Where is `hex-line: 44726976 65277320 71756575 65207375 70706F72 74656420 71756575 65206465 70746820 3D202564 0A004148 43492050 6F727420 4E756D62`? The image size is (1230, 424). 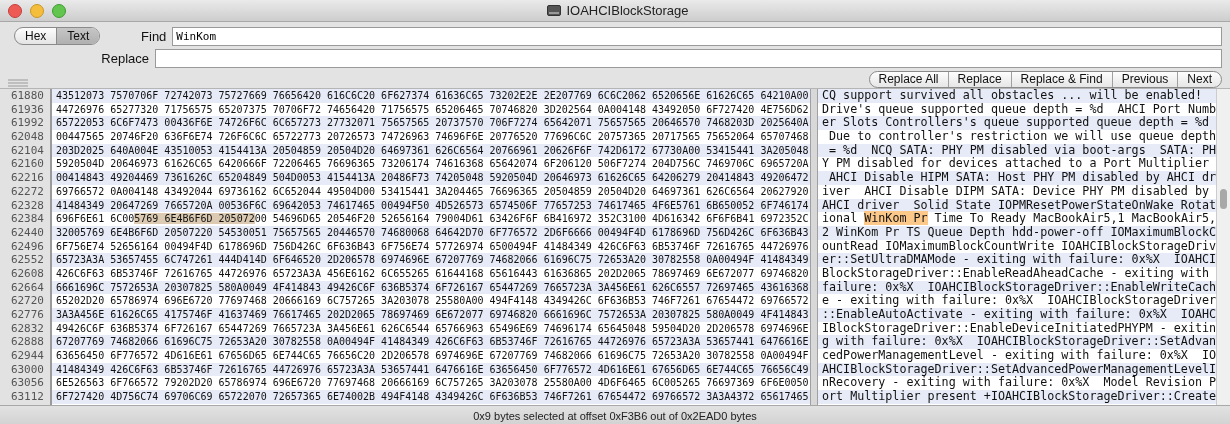 hex-line: 44726976 65277320 71756575 65207375 70706F72 74656420 71756575 65206465 70746820 3D202564 0A004148 43492050 6F727420 4E756D62 is located at coordinates (432, 109).